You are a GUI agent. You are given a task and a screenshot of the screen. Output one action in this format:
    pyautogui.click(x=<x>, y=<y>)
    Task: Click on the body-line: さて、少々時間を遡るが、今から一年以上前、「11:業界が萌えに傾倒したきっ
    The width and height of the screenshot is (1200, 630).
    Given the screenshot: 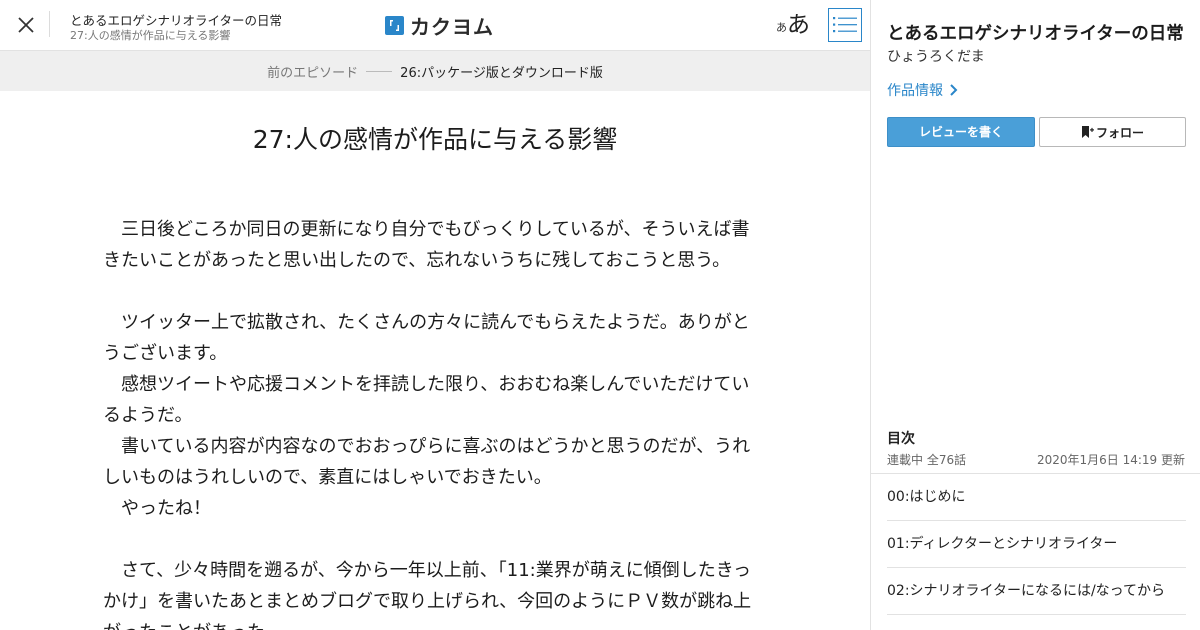 What is the action you would take?
    pyautogui.click(x=427, y=570)
    